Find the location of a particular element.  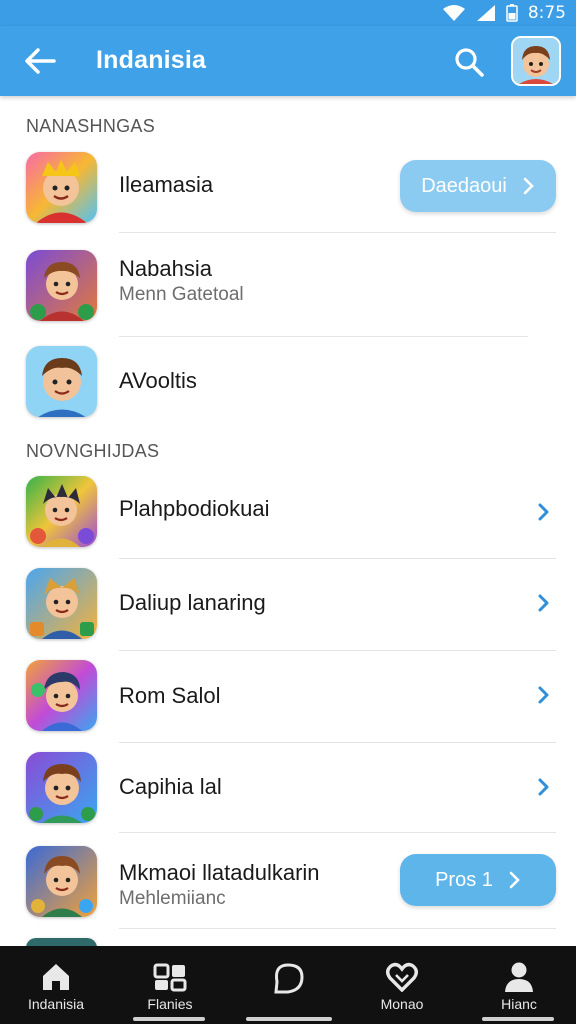

nav-item-profile: Hianc is located at coordinates (519, 985).